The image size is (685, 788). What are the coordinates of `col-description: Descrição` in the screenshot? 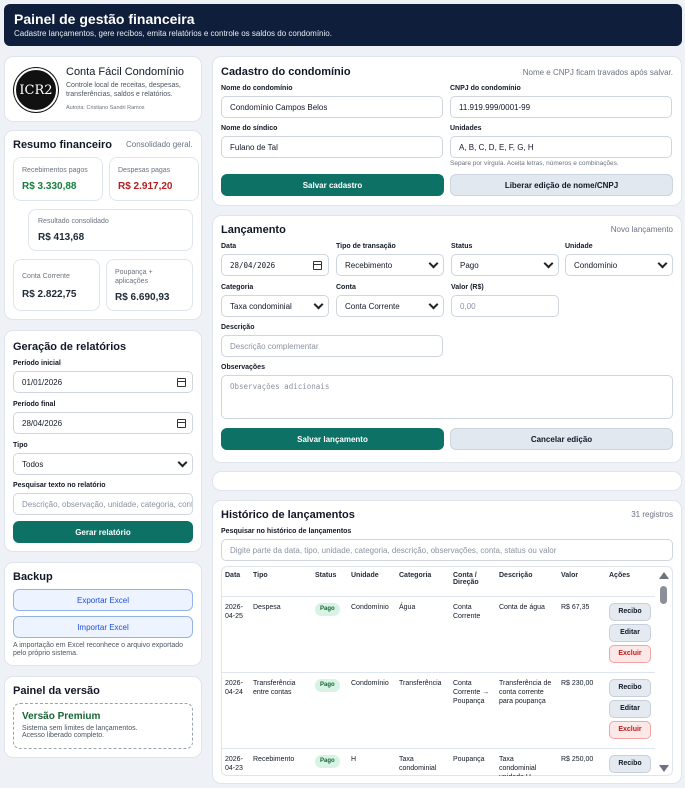 It's located at (526, 581).